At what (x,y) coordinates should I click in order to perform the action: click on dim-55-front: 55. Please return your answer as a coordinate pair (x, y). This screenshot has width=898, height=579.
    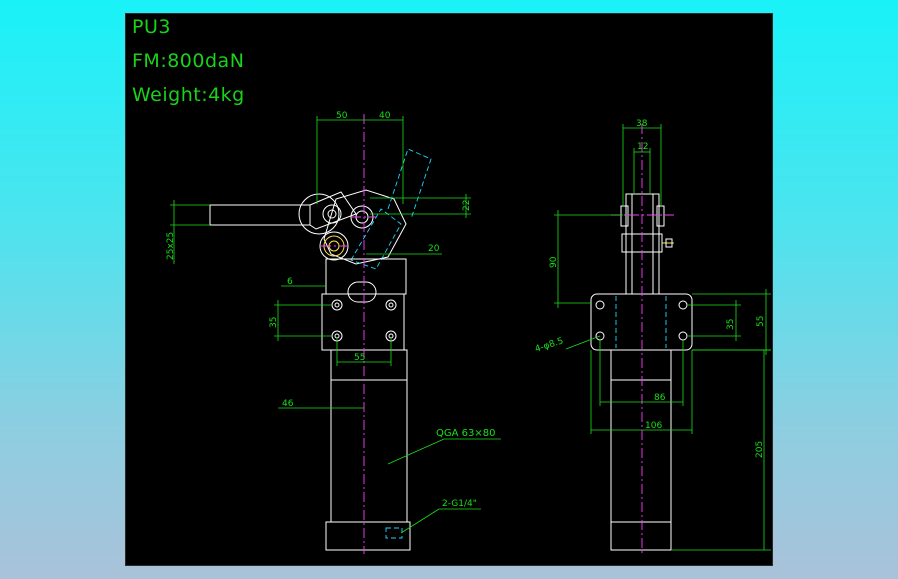
    Looking at the image, I should click on (761, 321).